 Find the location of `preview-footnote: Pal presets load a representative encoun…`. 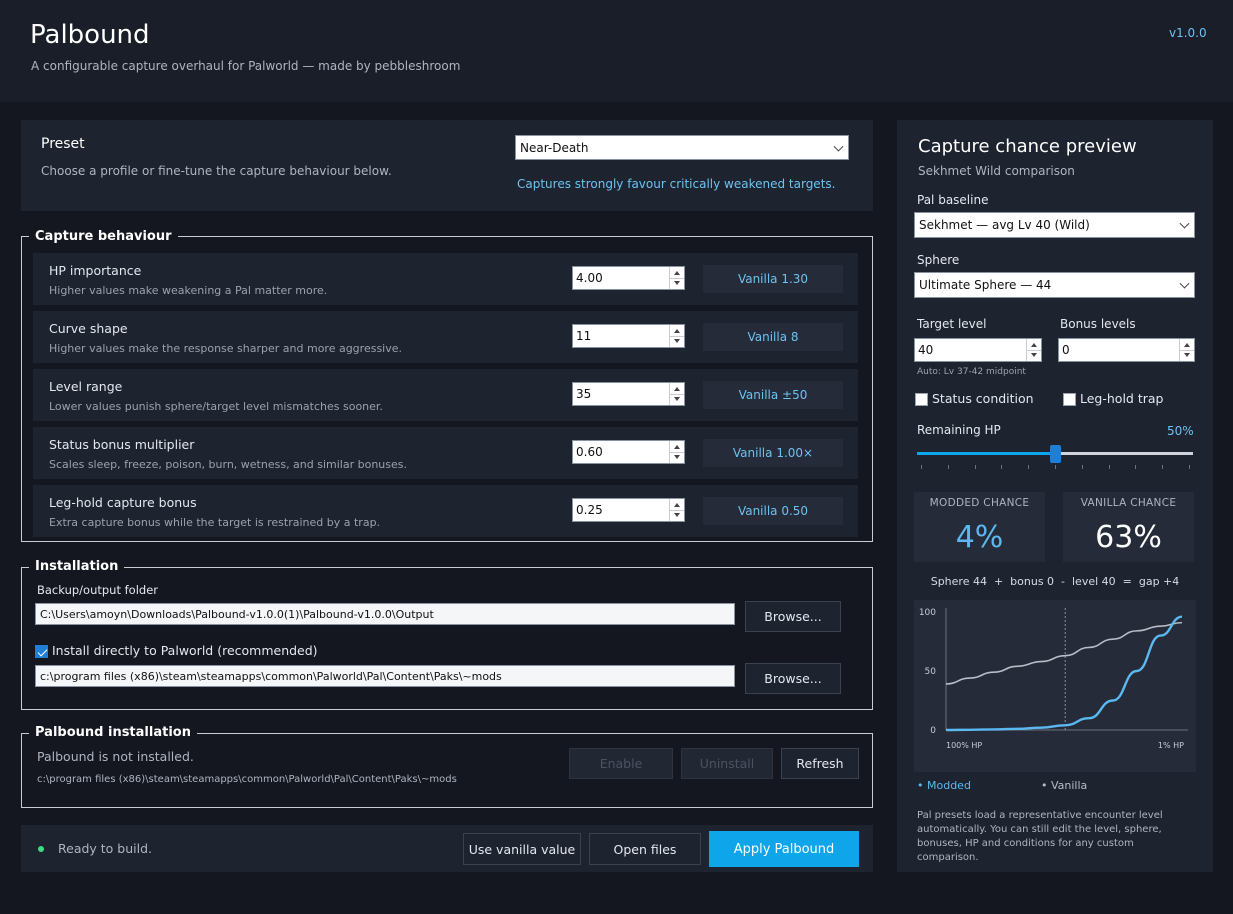

preview-footnote: Pal presets load a representative encoun… is located at coordinates (1040, 836).